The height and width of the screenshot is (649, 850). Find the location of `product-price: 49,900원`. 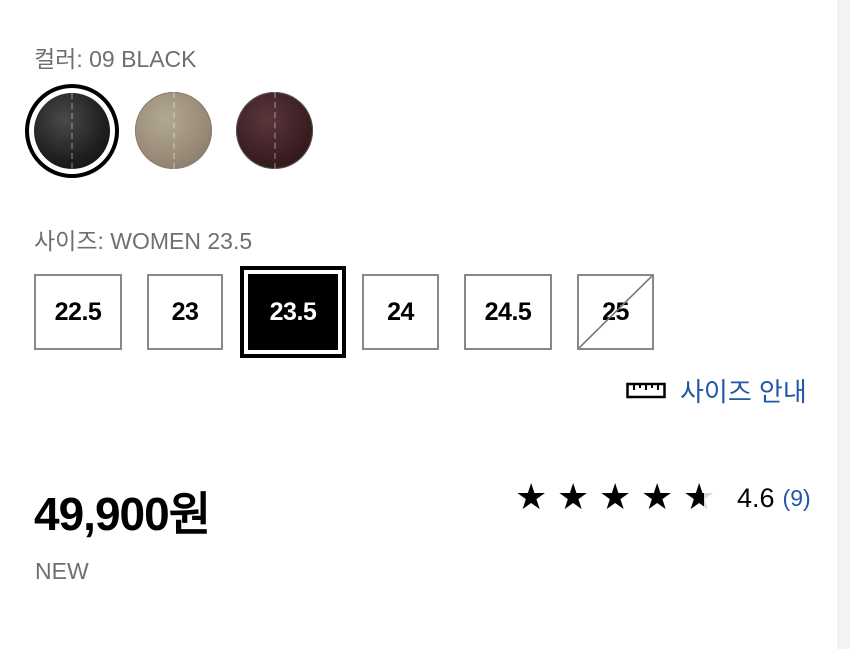

product-price: 49,900원 is located at coordinates (122, 514).